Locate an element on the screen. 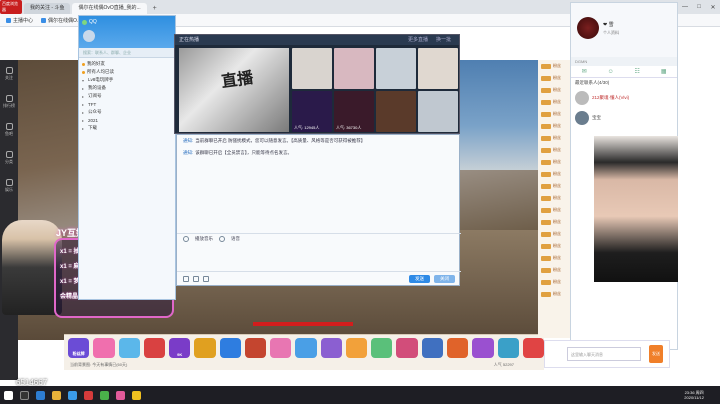  list-item: ▸ 下载 is located at coordinates (127, 128).